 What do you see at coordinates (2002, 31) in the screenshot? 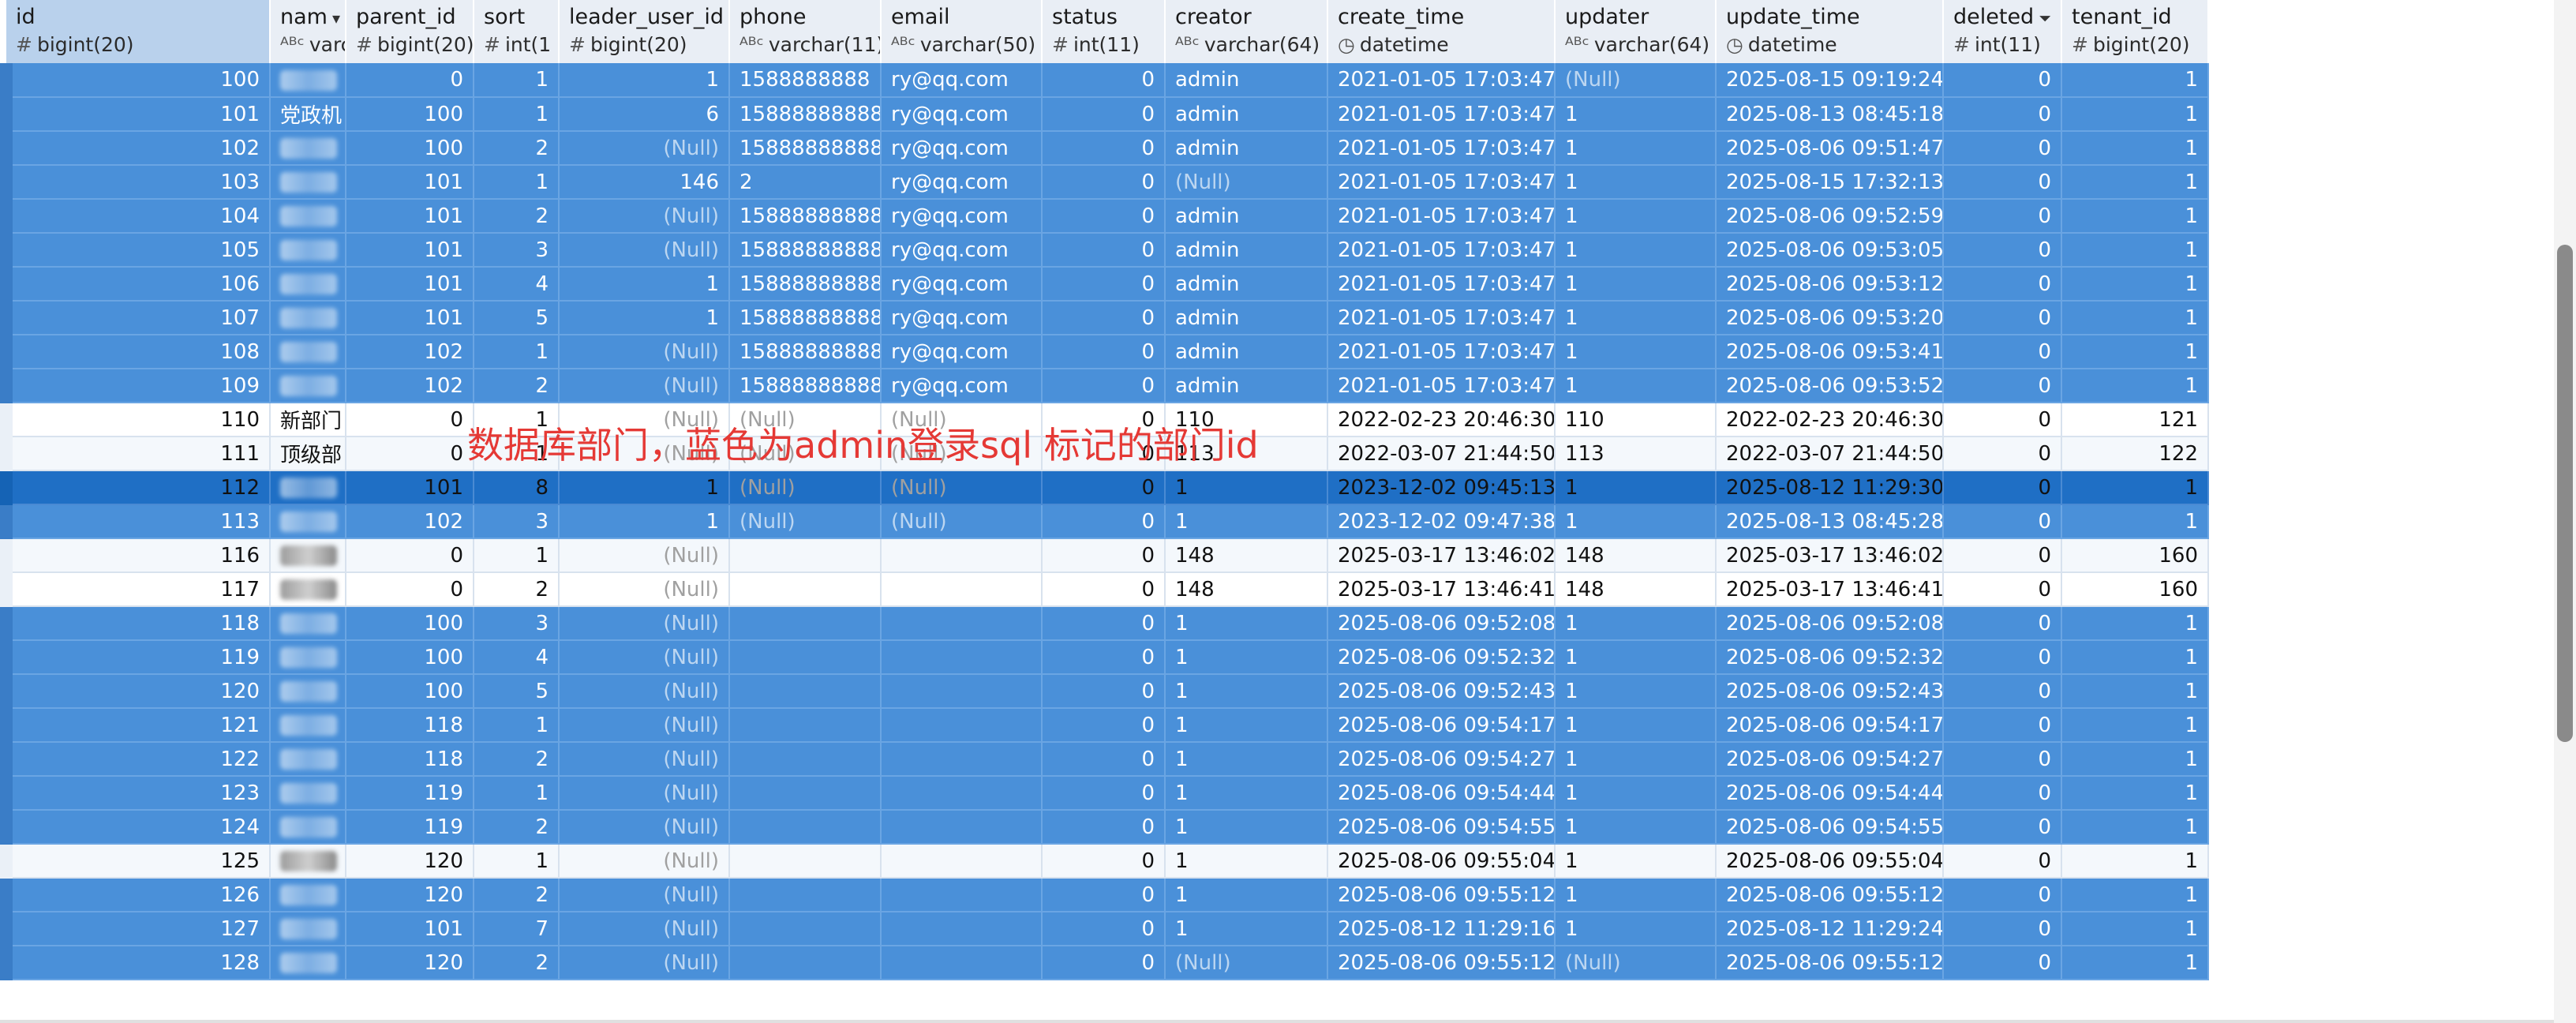
I see `column-header-deleted: deleted ⏷ # int(11)` at bounding box center [2002, 31].